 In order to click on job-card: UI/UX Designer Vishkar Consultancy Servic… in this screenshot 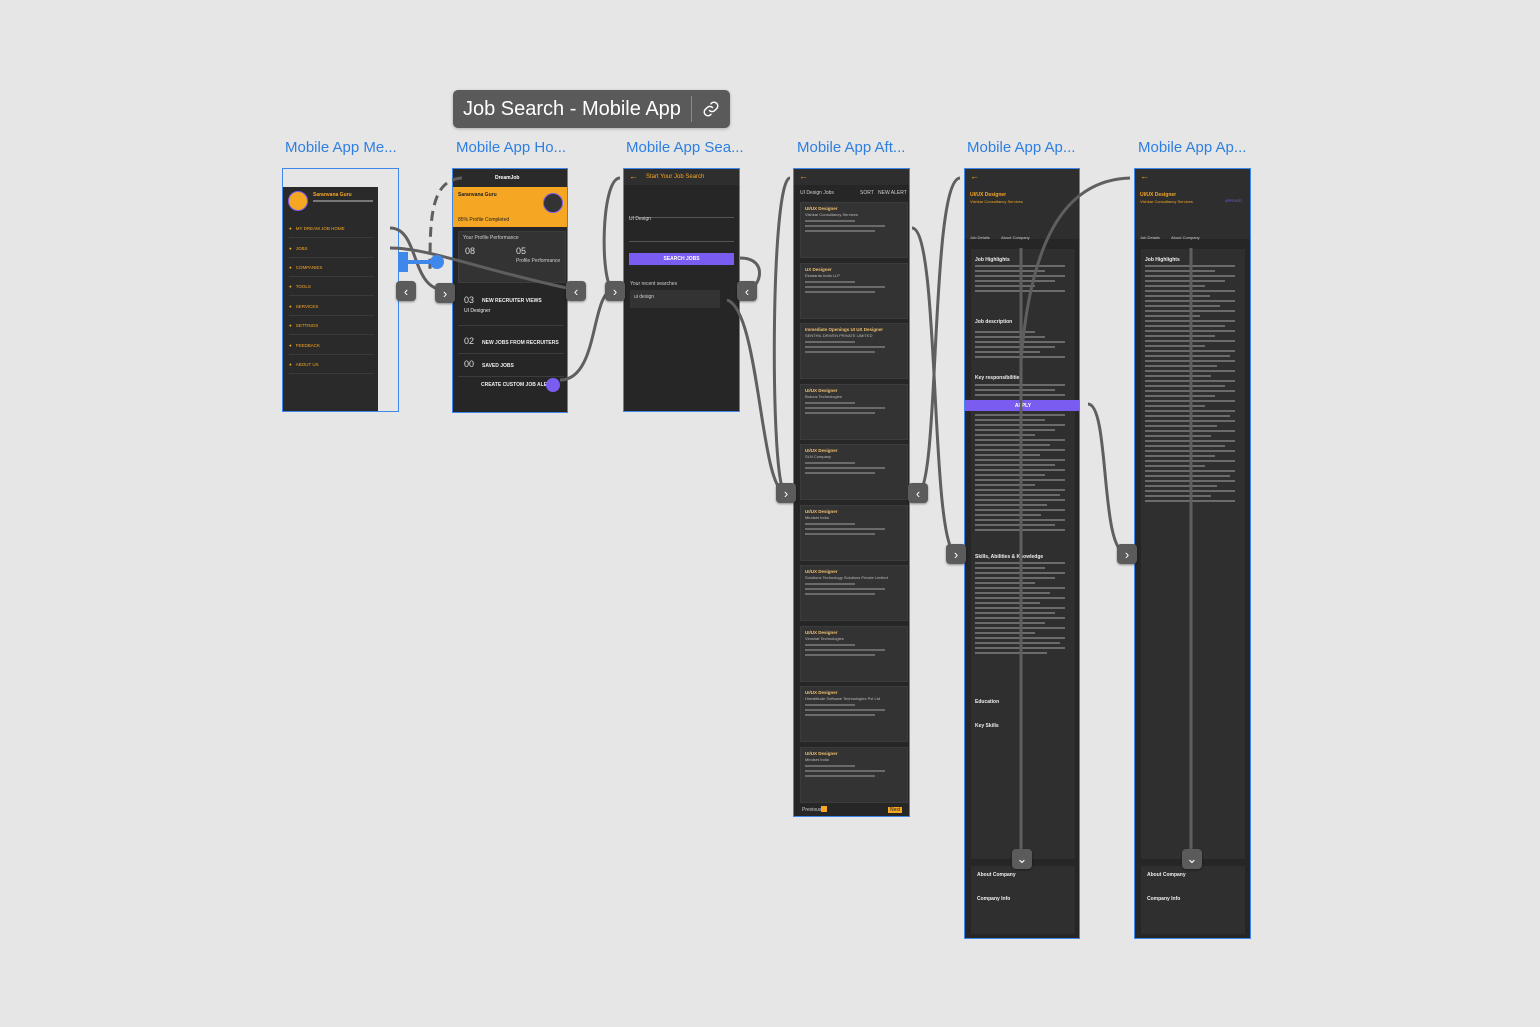, I will do `click(854, 230)`.